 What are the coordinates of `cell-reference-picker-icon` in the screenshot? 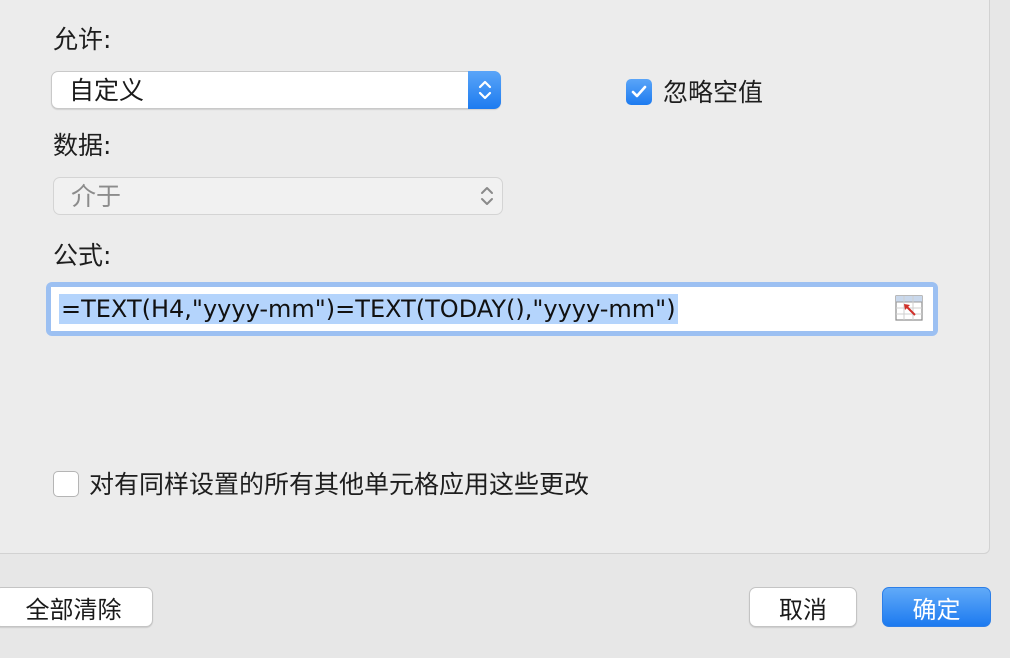 It's located at (909, 308).